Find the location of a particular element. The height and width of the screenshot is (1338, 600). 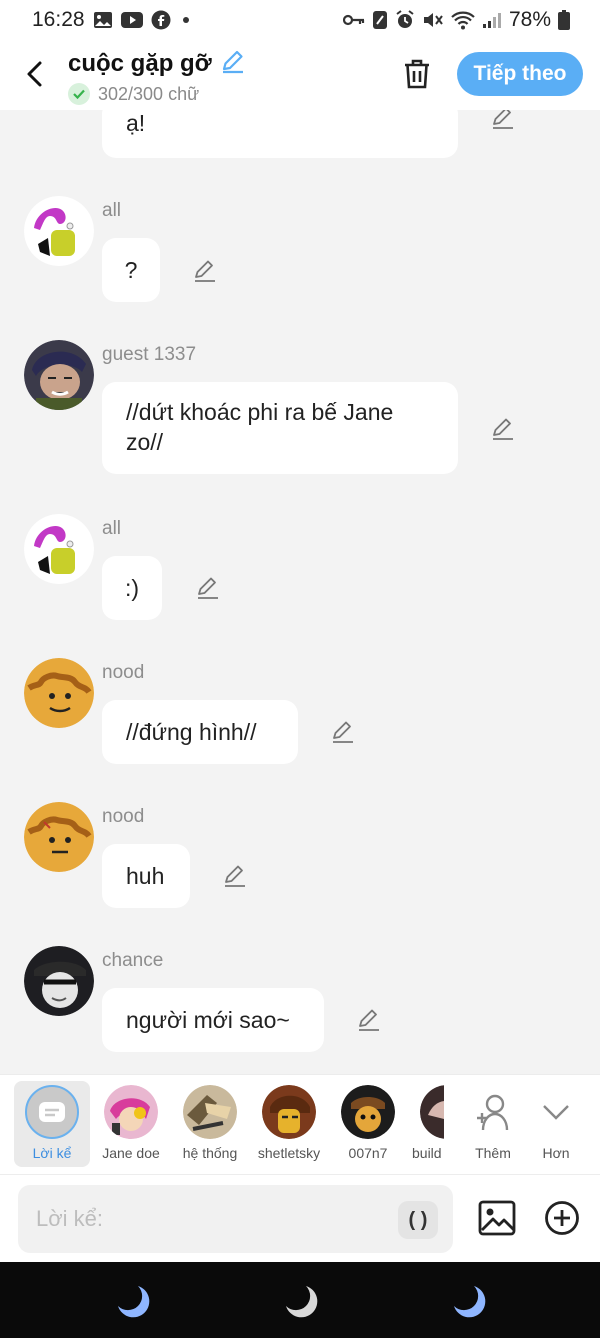

signal-icon is located at coordinates (492, 20).